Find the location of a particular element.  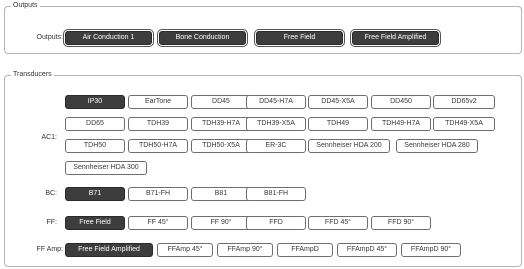

ac1-tdh39-button: TDH39 is located at coordinates (158, 124).